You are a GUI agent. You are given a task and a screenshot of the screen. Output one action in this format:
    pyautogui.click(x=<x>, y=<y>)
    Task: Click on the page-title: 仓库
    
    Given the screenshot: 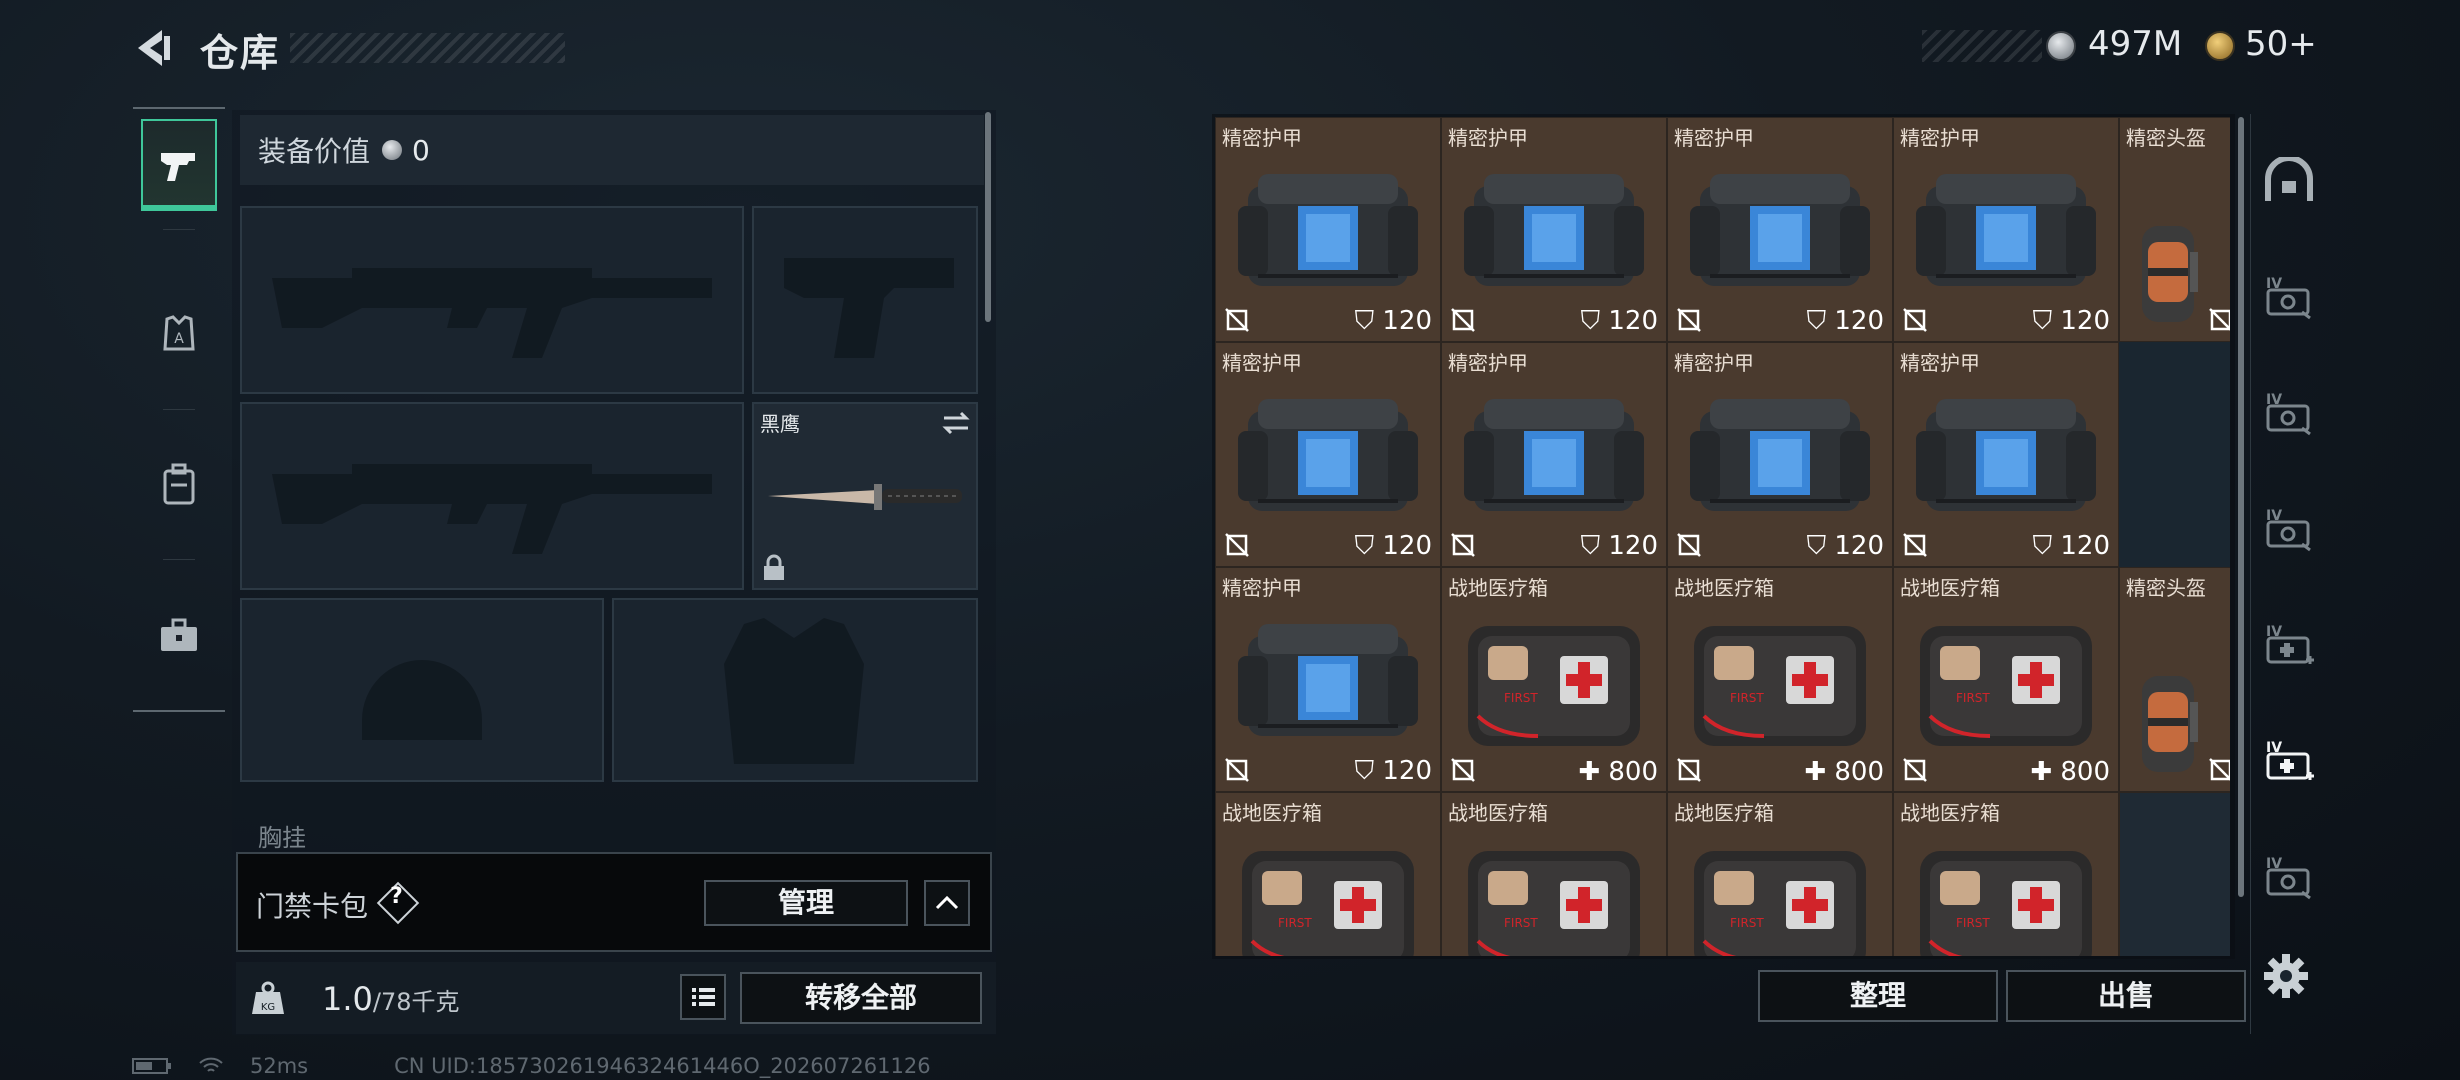 What is the action you would take?
    pyautogui.click(x=240, y=53)
    